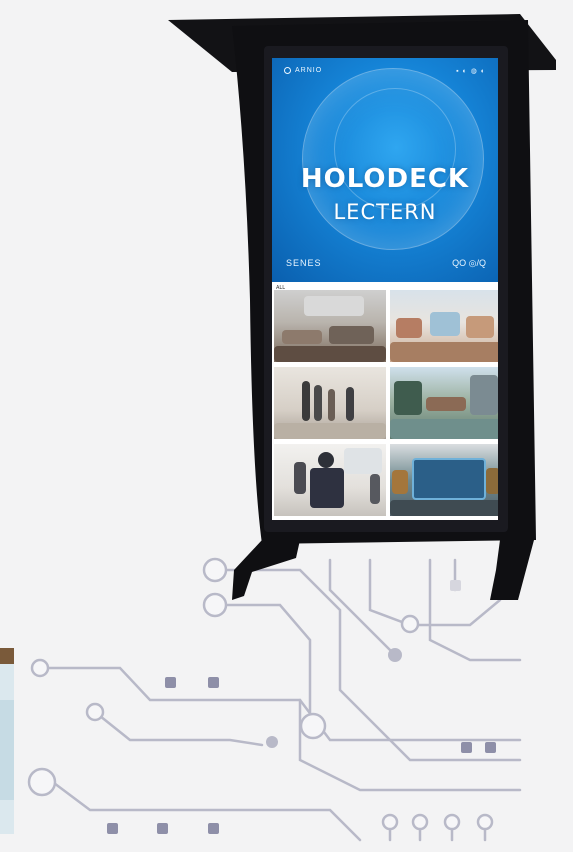  What do you see at coordinates (309, 70) in the screenshot?
I see `logo-text: ARNIO` at bounding box center [309, 70].